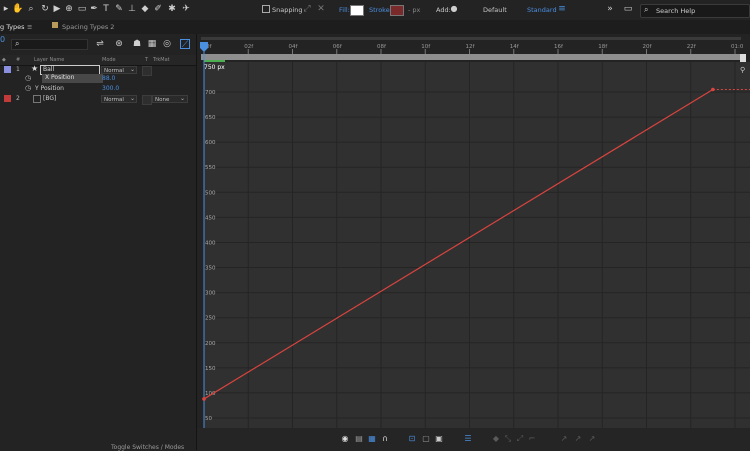 This screenshot has width=750, height=451. What do you see at coordinates (210, 168) in the screenshot?
I see `y-axis-tick-label: 550` at bounding box center [210, 168].